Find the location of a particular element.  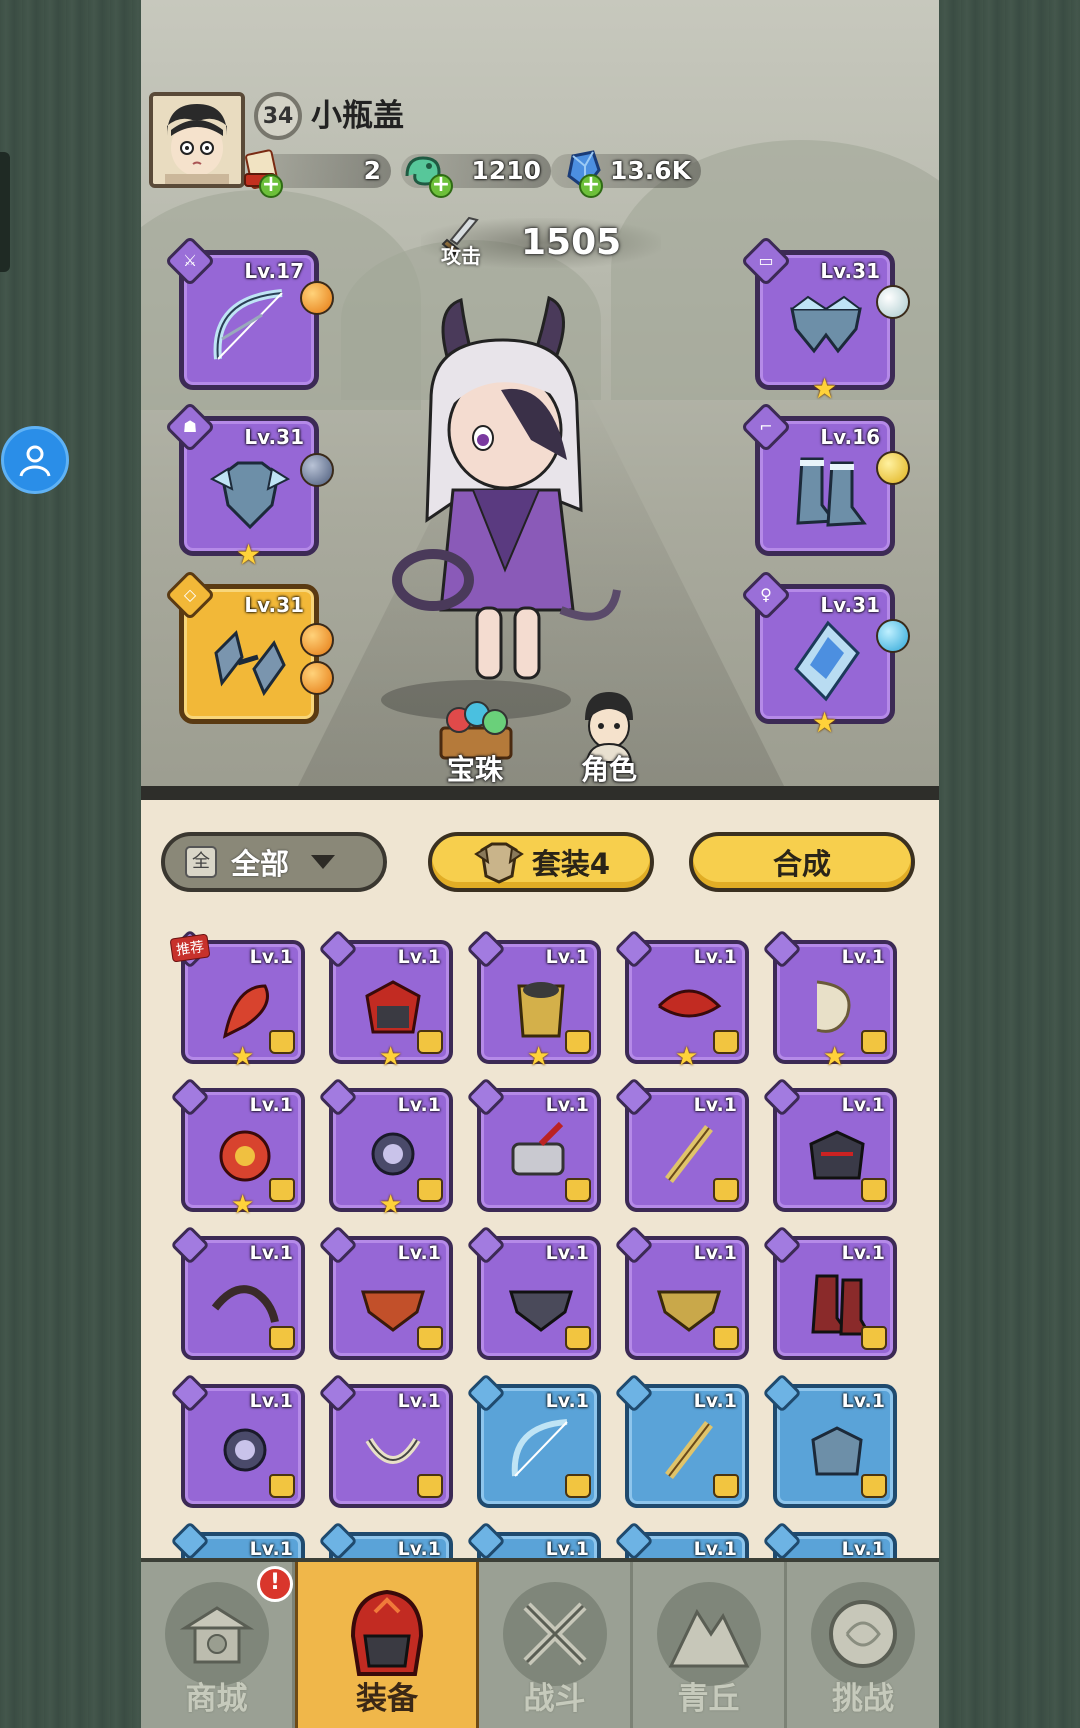

nav-label: 挑战 is located at coordinates (863, 1699).